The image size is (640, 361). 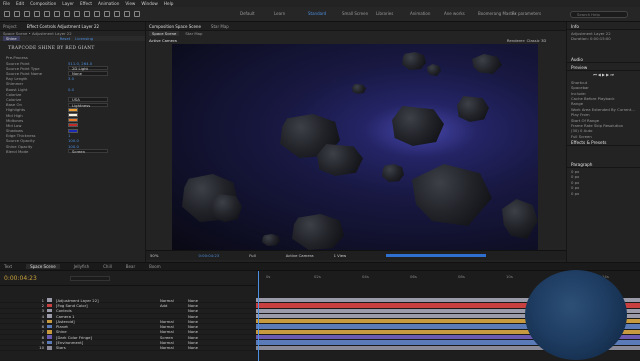 I want to click on preview-panel-title: Preview, so click(x=603, y=67).